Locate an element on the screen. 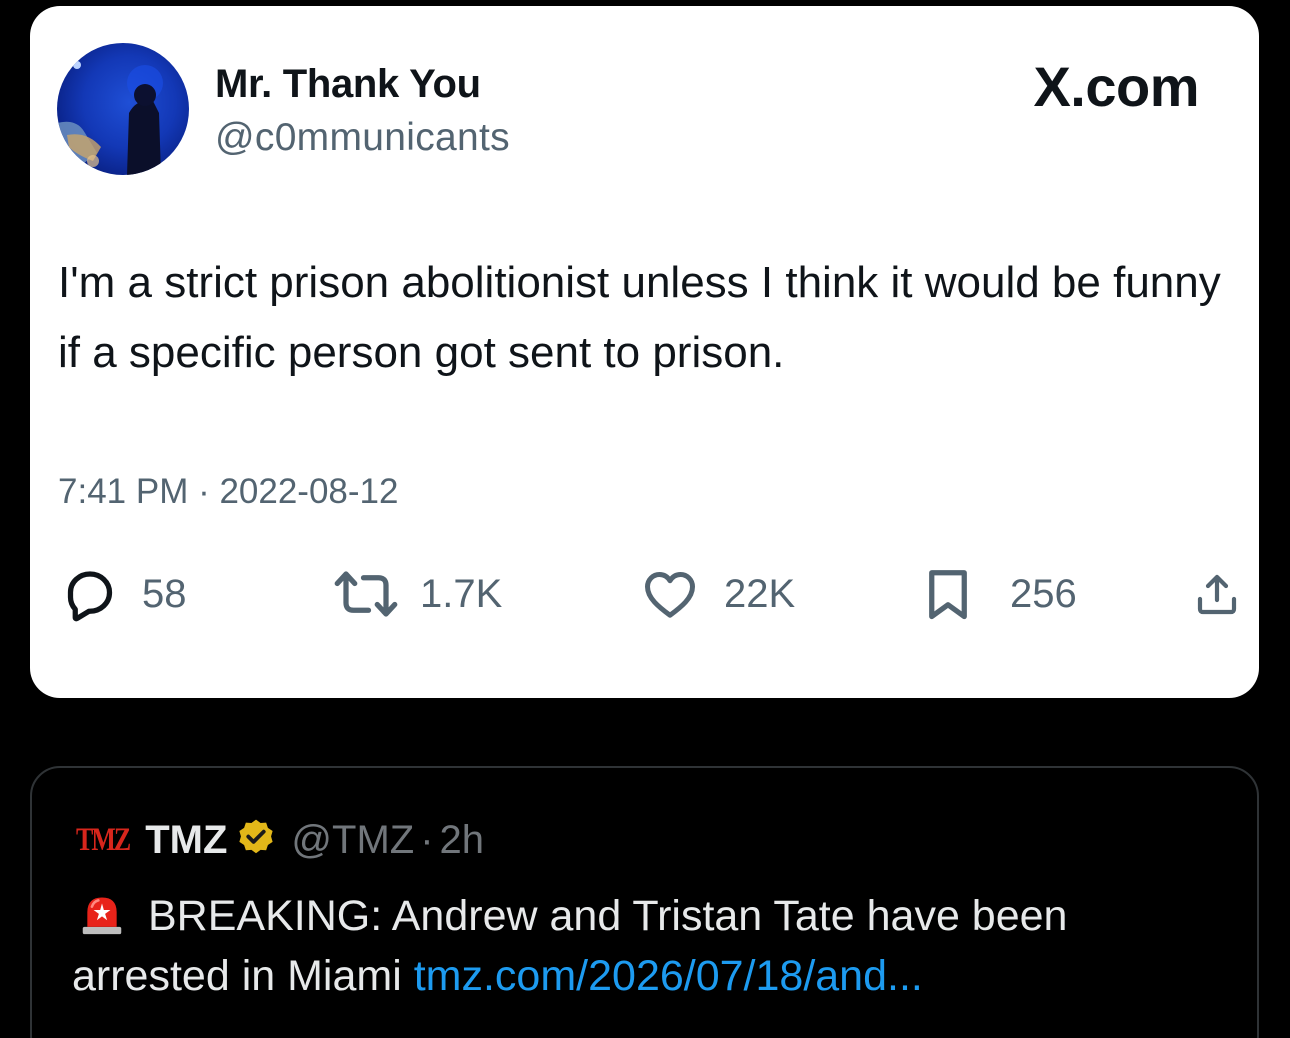  tweet-timestamp: 7:41 PM · 2022-08-12 is located at coordinates (228, 492).